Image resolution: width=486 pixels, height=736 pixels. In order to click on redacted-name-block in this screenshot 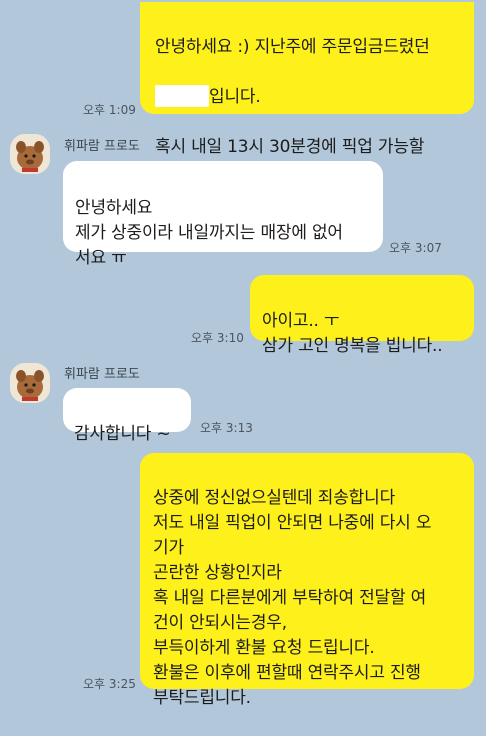, I will do `click(182, 96)`.